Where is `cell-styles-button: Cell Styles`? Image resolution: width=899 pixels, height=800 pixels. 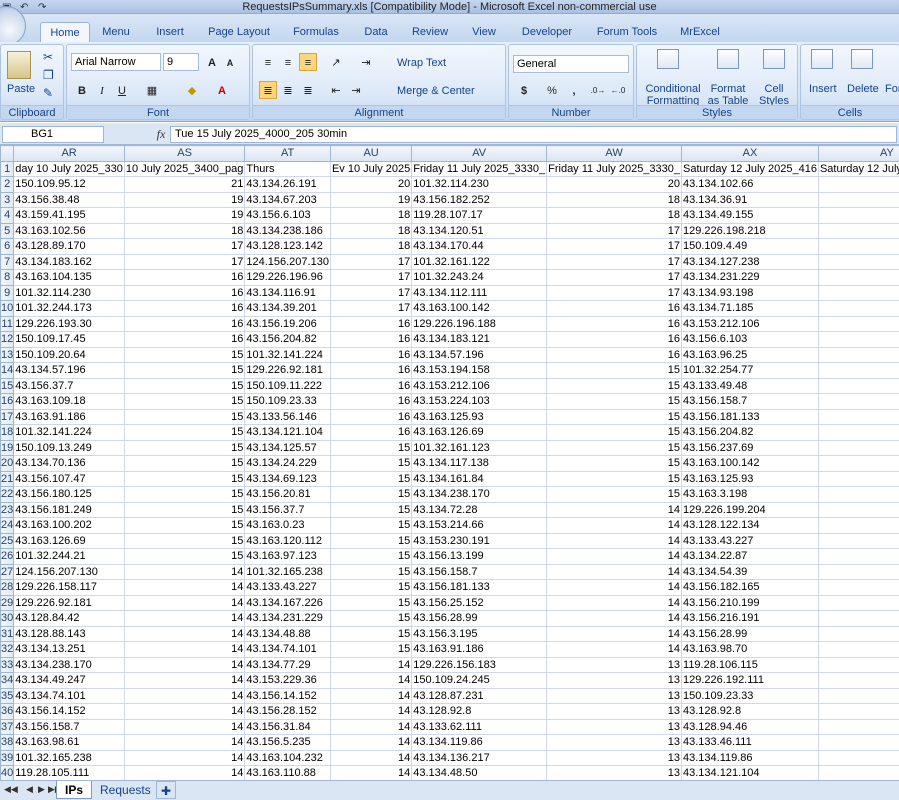
cell-styles-button: Cell Styles is located at coordinates (774, 95).